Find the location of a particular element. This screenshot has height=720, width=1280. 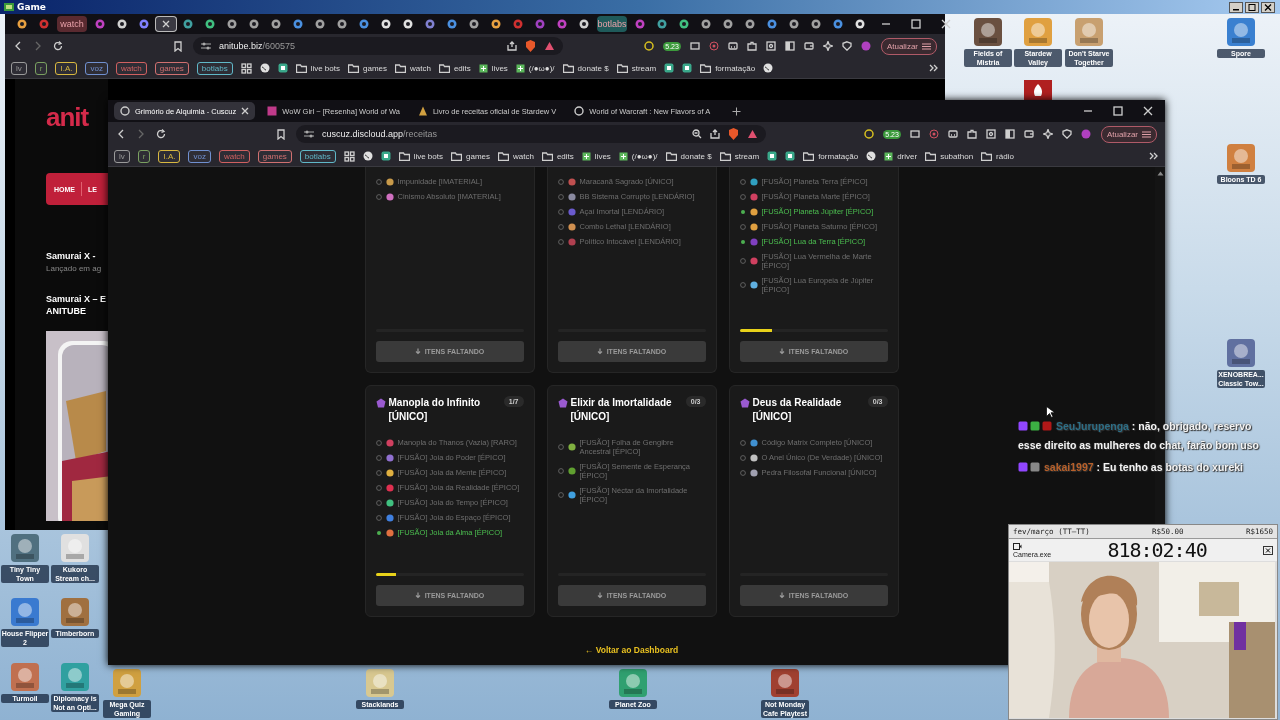

browser-tab: watch is located at coordinates (72, 24).